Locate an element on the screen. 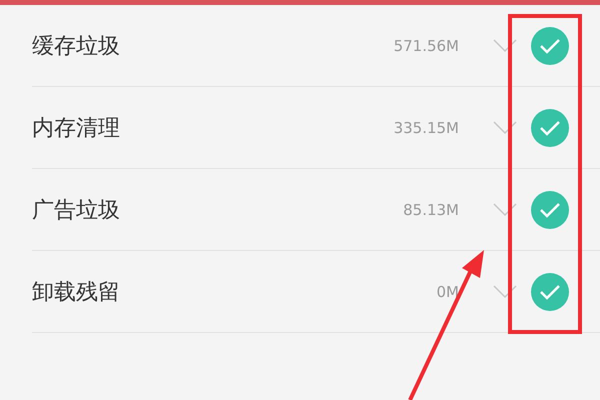 The height and width of the screenshot is (400, 600). size-value: 0M is located at coordinates (447, 291).